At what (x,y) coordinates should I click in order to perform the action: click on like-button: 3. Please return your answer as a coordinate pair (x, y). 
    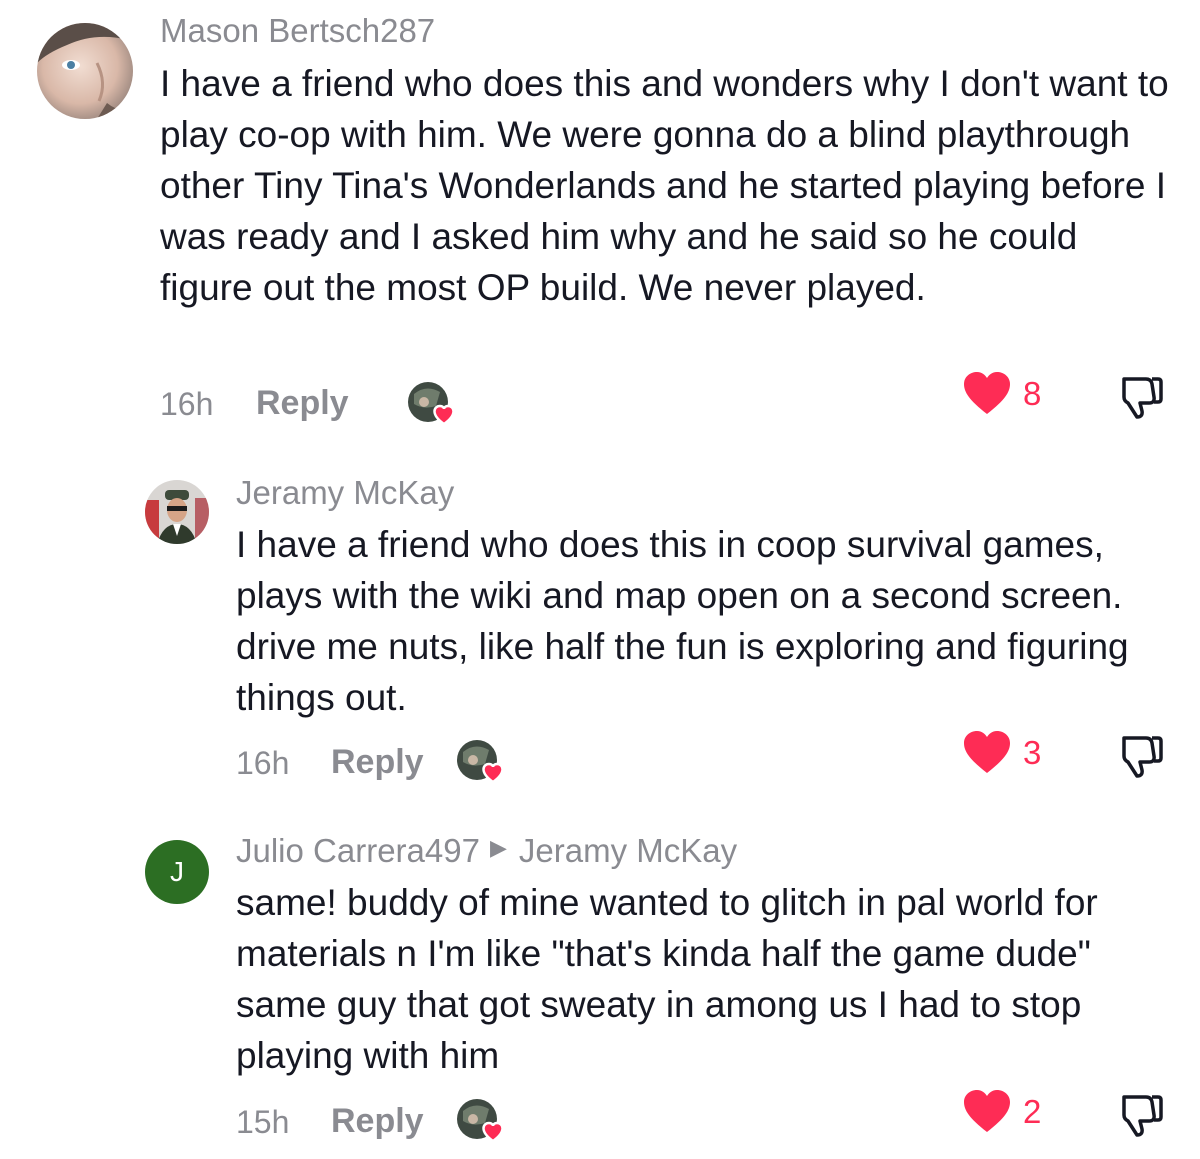
    Looking at the image, I should click on (1002, 753).